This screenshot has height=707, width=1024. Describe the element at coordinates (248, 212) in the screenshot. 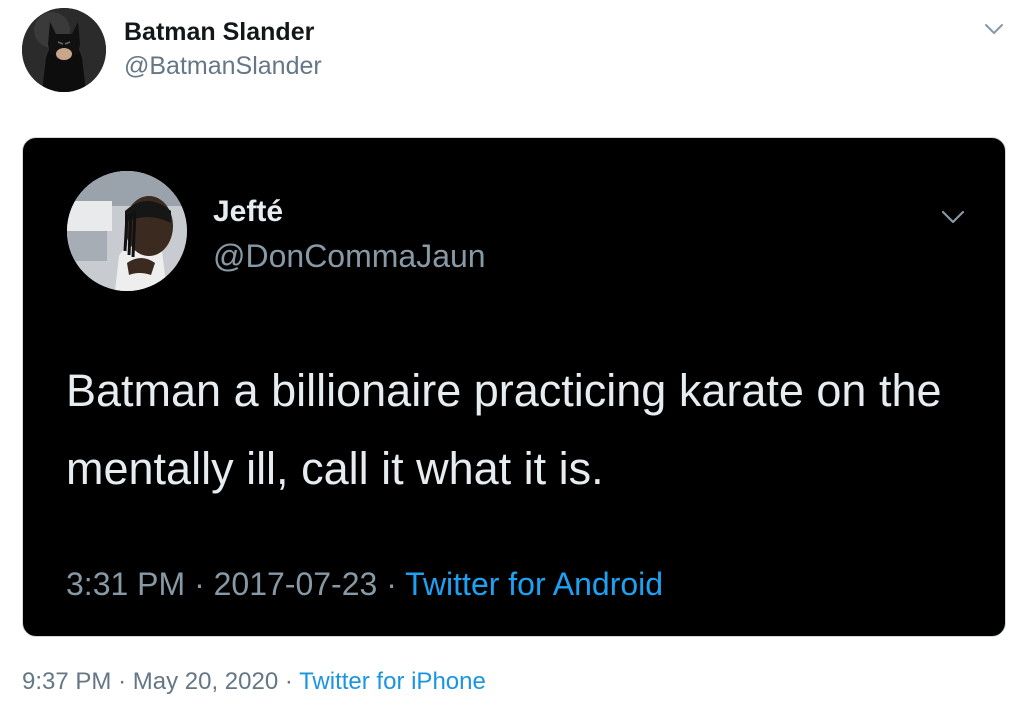

I see `quoted-author-name: Jefté` at that location.